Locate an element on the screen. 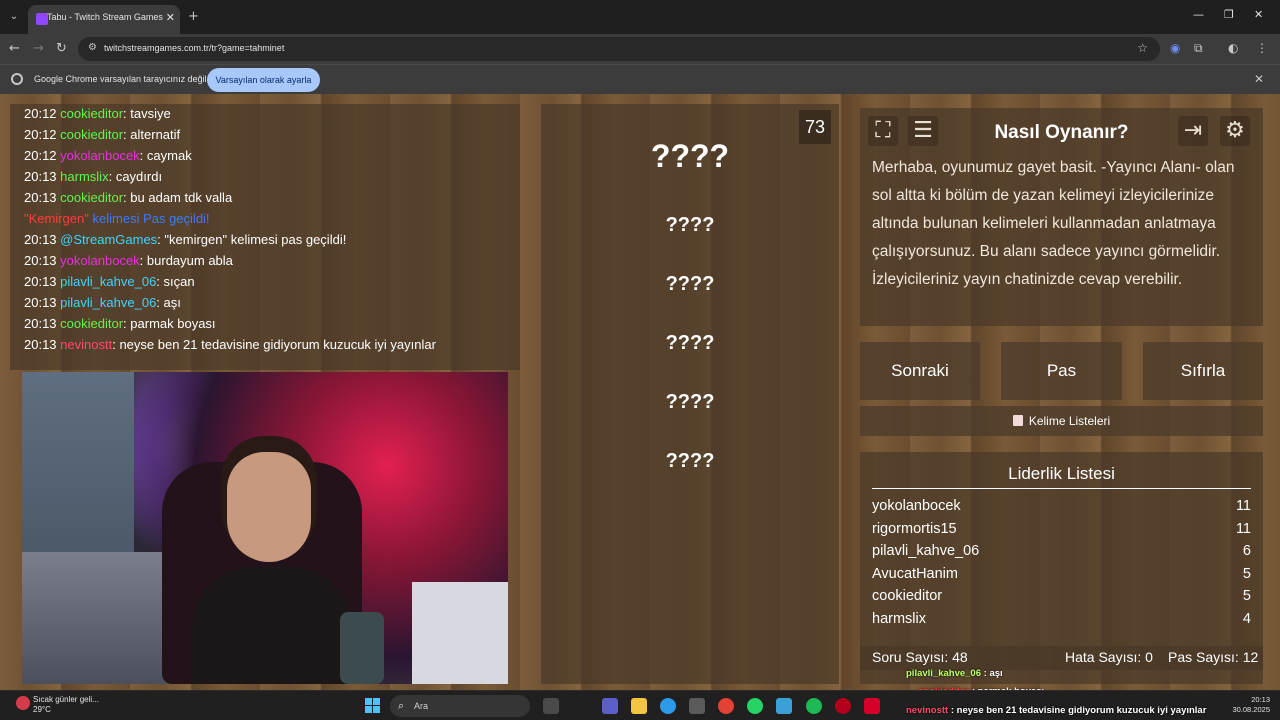 Image resolution: width=1280 pixels, height=720 pixels. webcam-lamp is located at coordinates (362, 648).